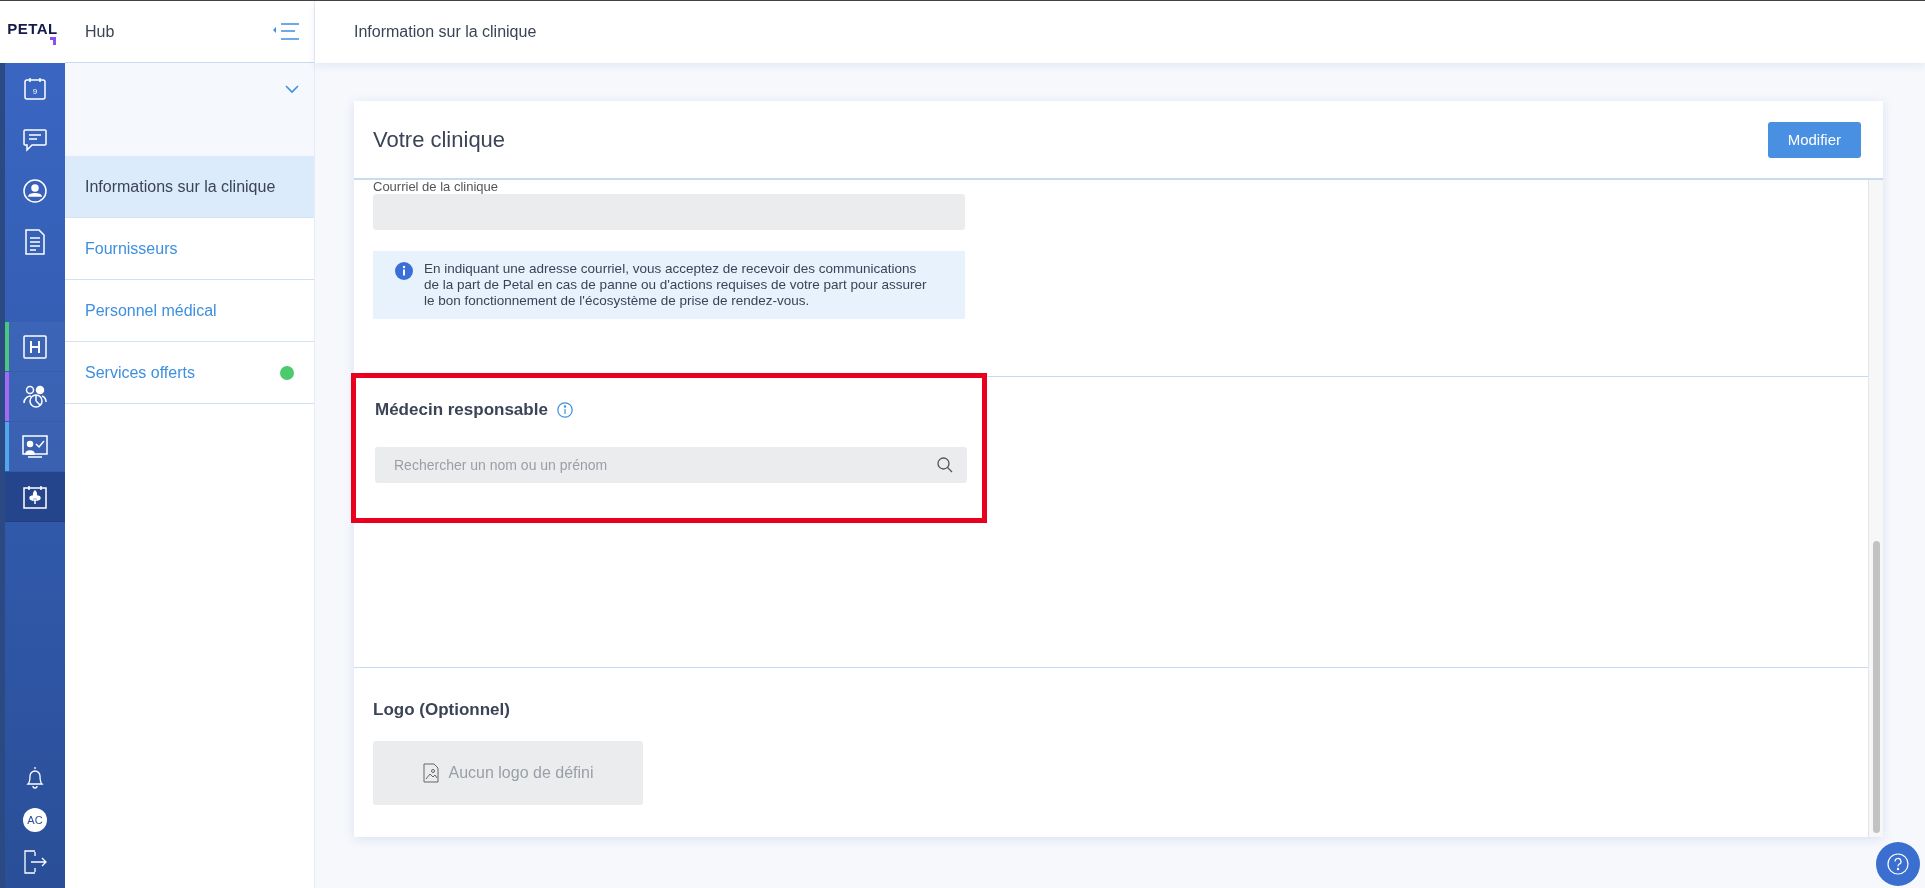  I want to click on sidebar-icon-button: 9, so click(35, 88).